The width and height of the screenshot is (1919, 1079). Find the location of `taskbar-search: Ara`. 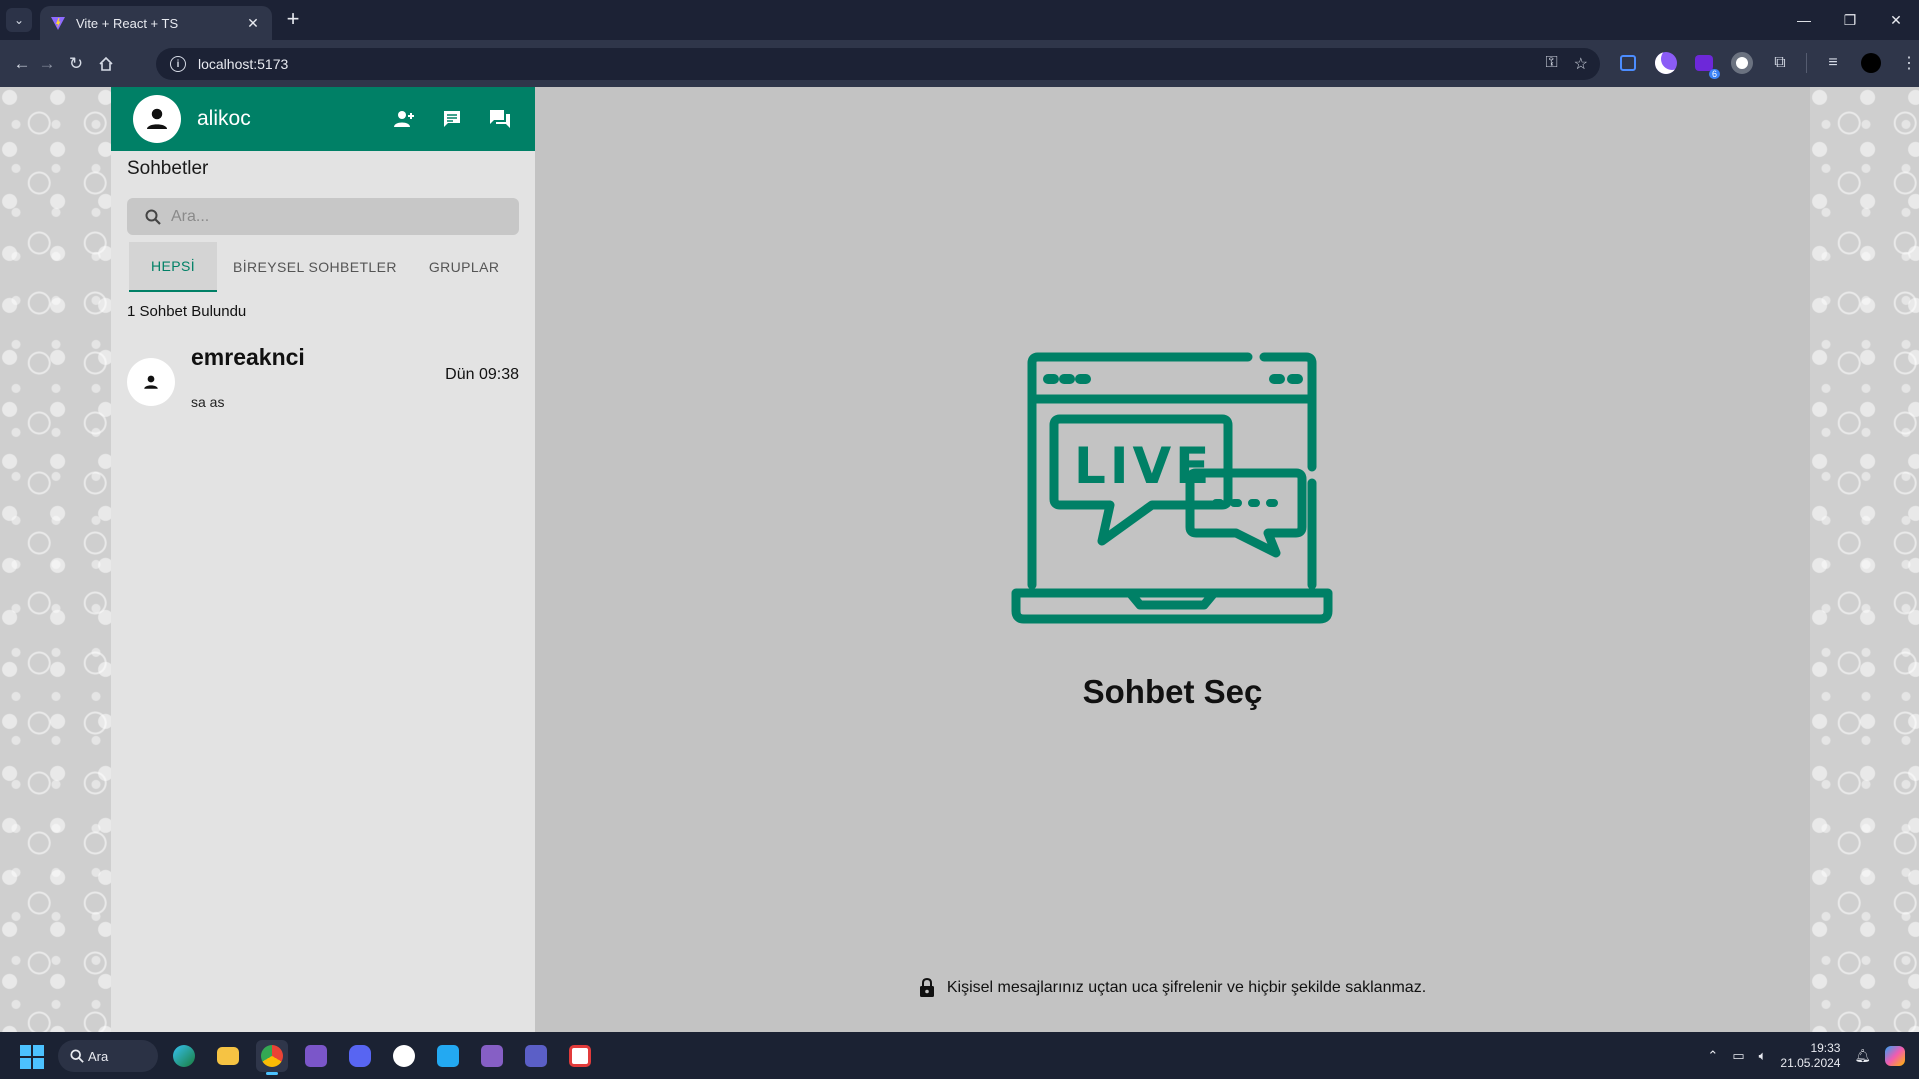

taskbar-search: Ara is located at coordinates (108, 1056).